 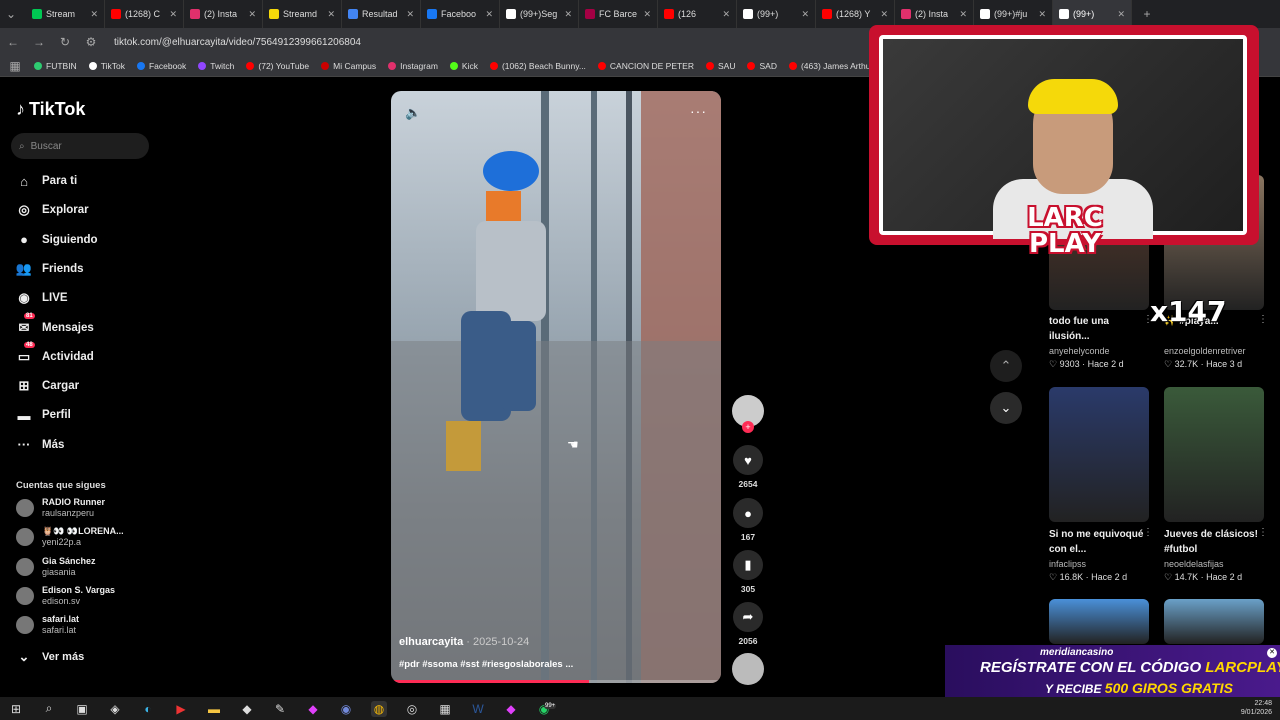 I want to click on followed-account: 🦉👀 👀LORENA... yeni22p.a, so click(x=70, y=537).